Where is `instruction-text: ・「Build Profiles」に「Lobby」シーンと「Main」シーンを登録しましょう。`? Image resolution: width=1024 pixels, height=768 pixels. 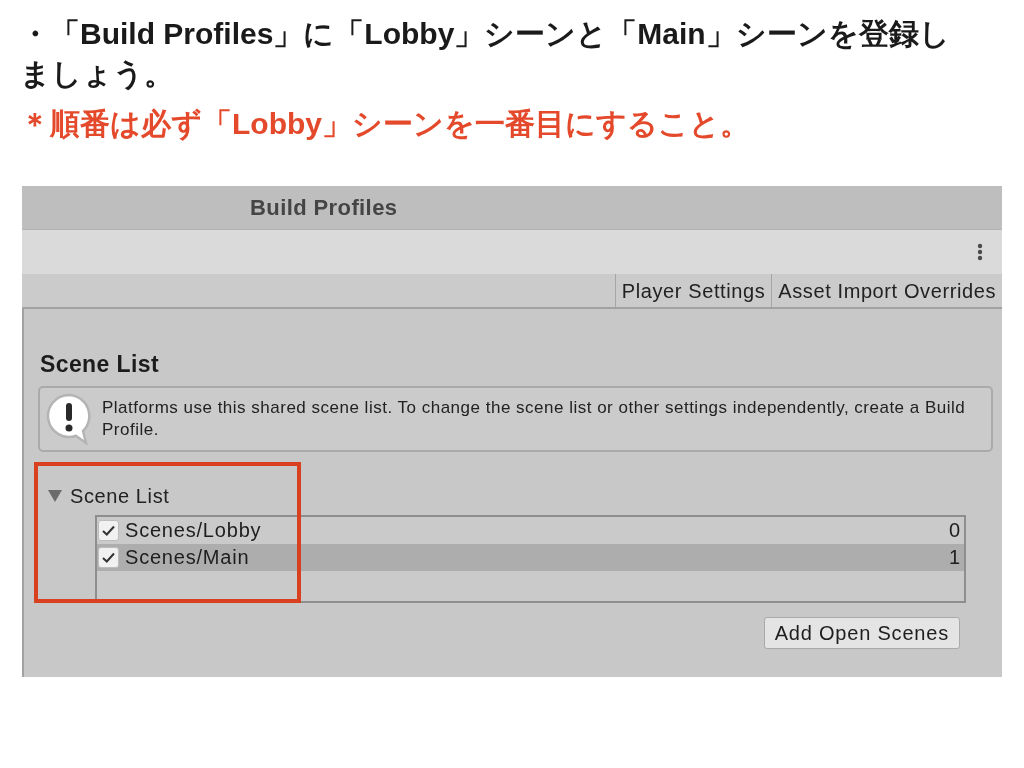
instruction-text: ・「Build Profiles」に「Lobby」シーンと「Main」シーンを登録しましょう。 is located at coordinates (485, 54).